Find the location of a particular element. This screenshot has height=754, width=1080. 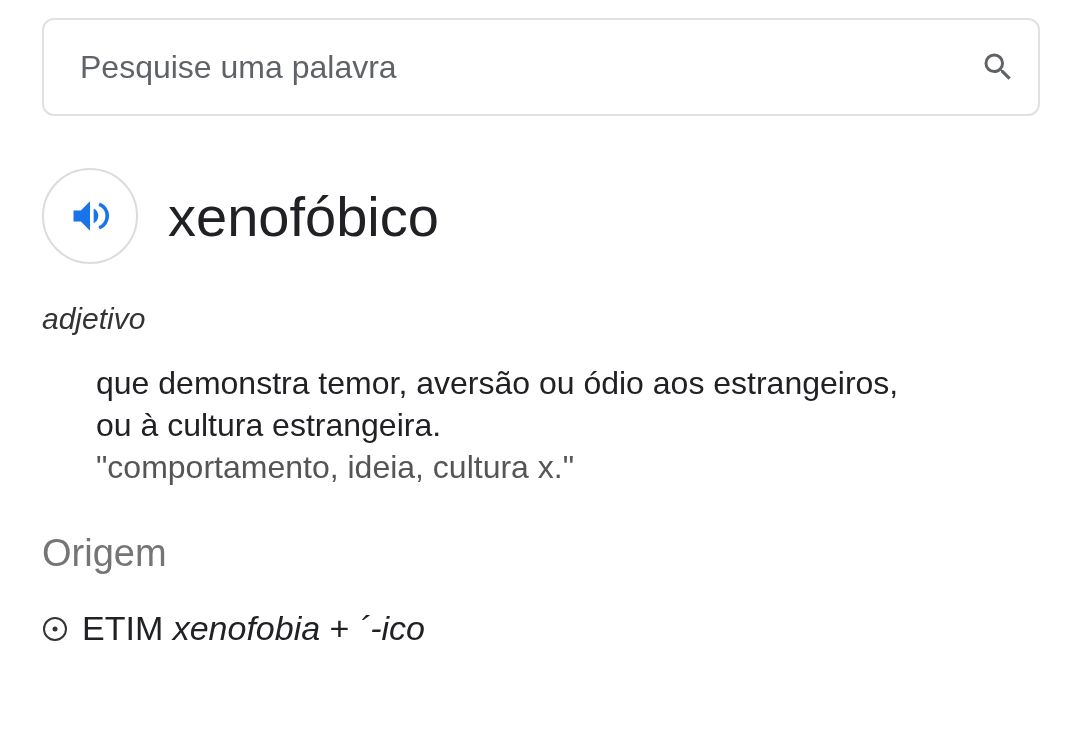

definition-text: que demonstra temor, aversão ou ódio aos estrangeiros, ou à cultura estrangeira. is located at coordinates (498, 404).